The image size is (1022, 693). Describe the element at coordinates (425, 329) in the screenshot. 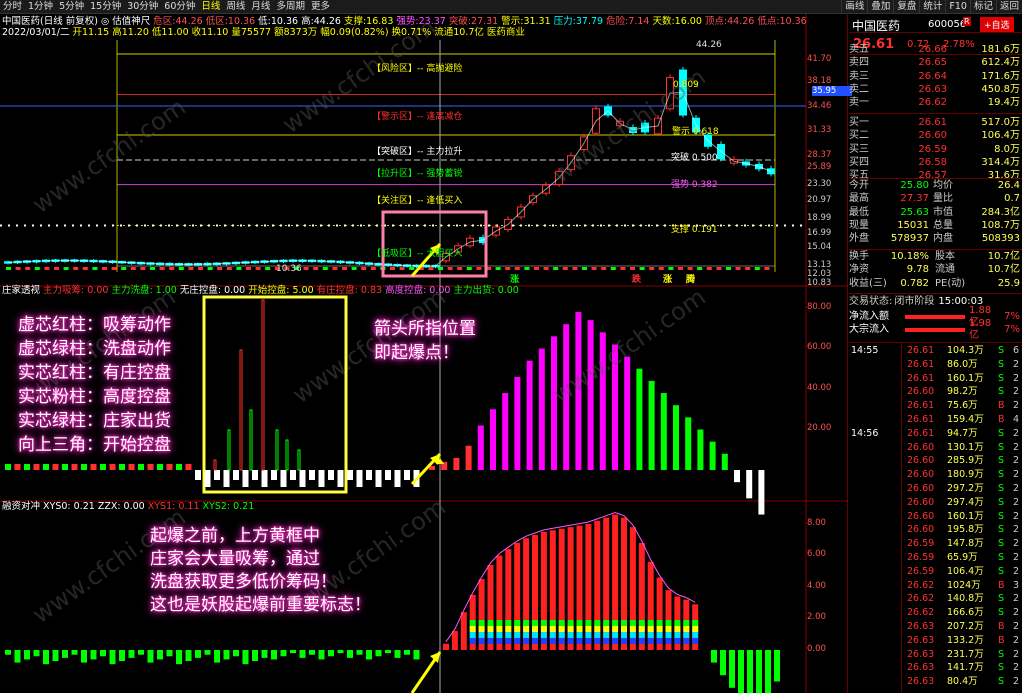

I see `arrow-note-line-0: 箭头所指位置` at that location.